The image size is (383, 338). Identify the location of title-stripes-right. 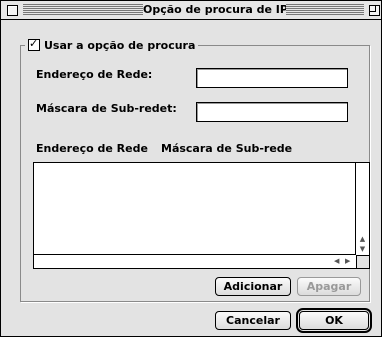
(325, 9).